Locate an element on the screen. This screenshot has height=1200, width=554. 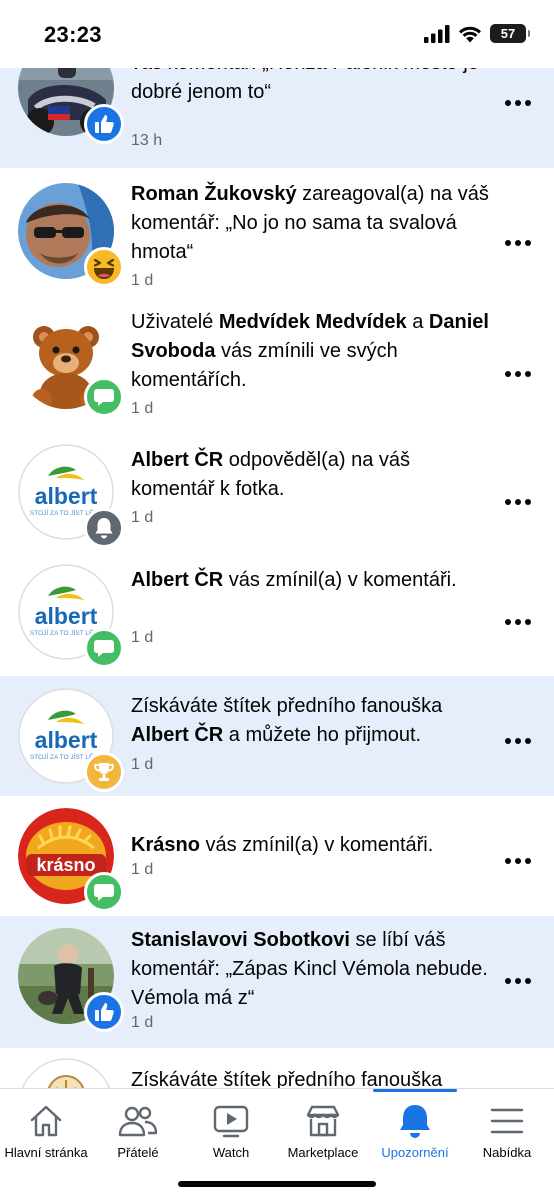
tab-marketplace: Marketplace is located at coordinates (323, 1129).